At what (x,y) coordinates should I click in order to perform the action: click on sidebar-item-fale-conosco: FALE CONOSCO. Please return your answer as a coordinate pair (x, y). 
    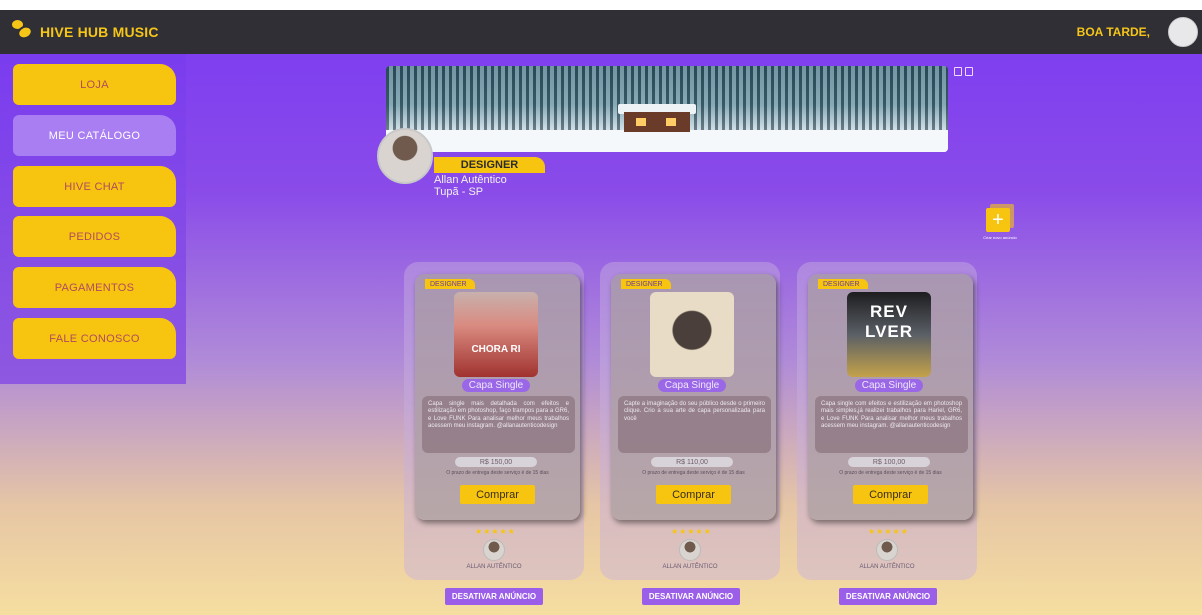
    Looking at the image, I should click on (94, 338).